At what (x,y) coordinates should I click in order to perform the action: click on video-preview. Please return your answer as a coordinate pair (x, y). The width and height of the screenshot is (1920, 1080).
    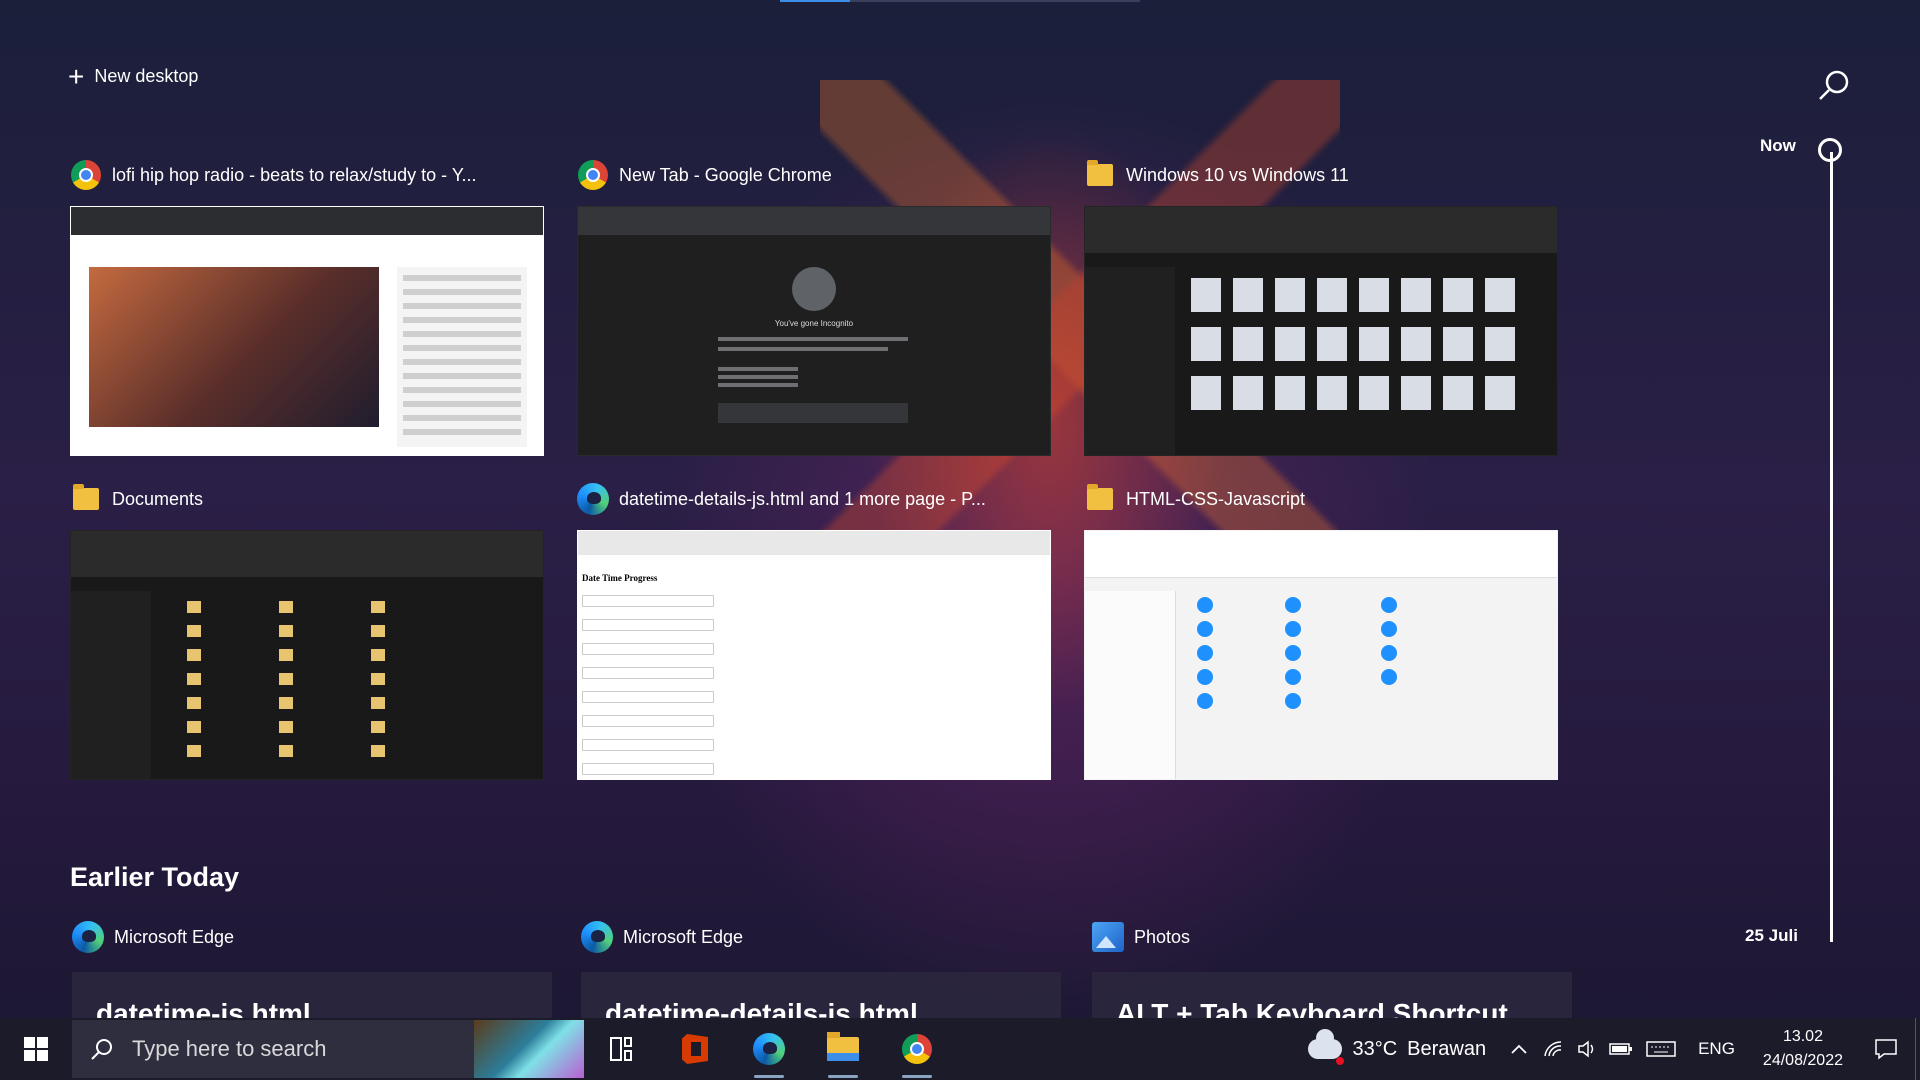
    Looking at the image, I should click on (234, 347).